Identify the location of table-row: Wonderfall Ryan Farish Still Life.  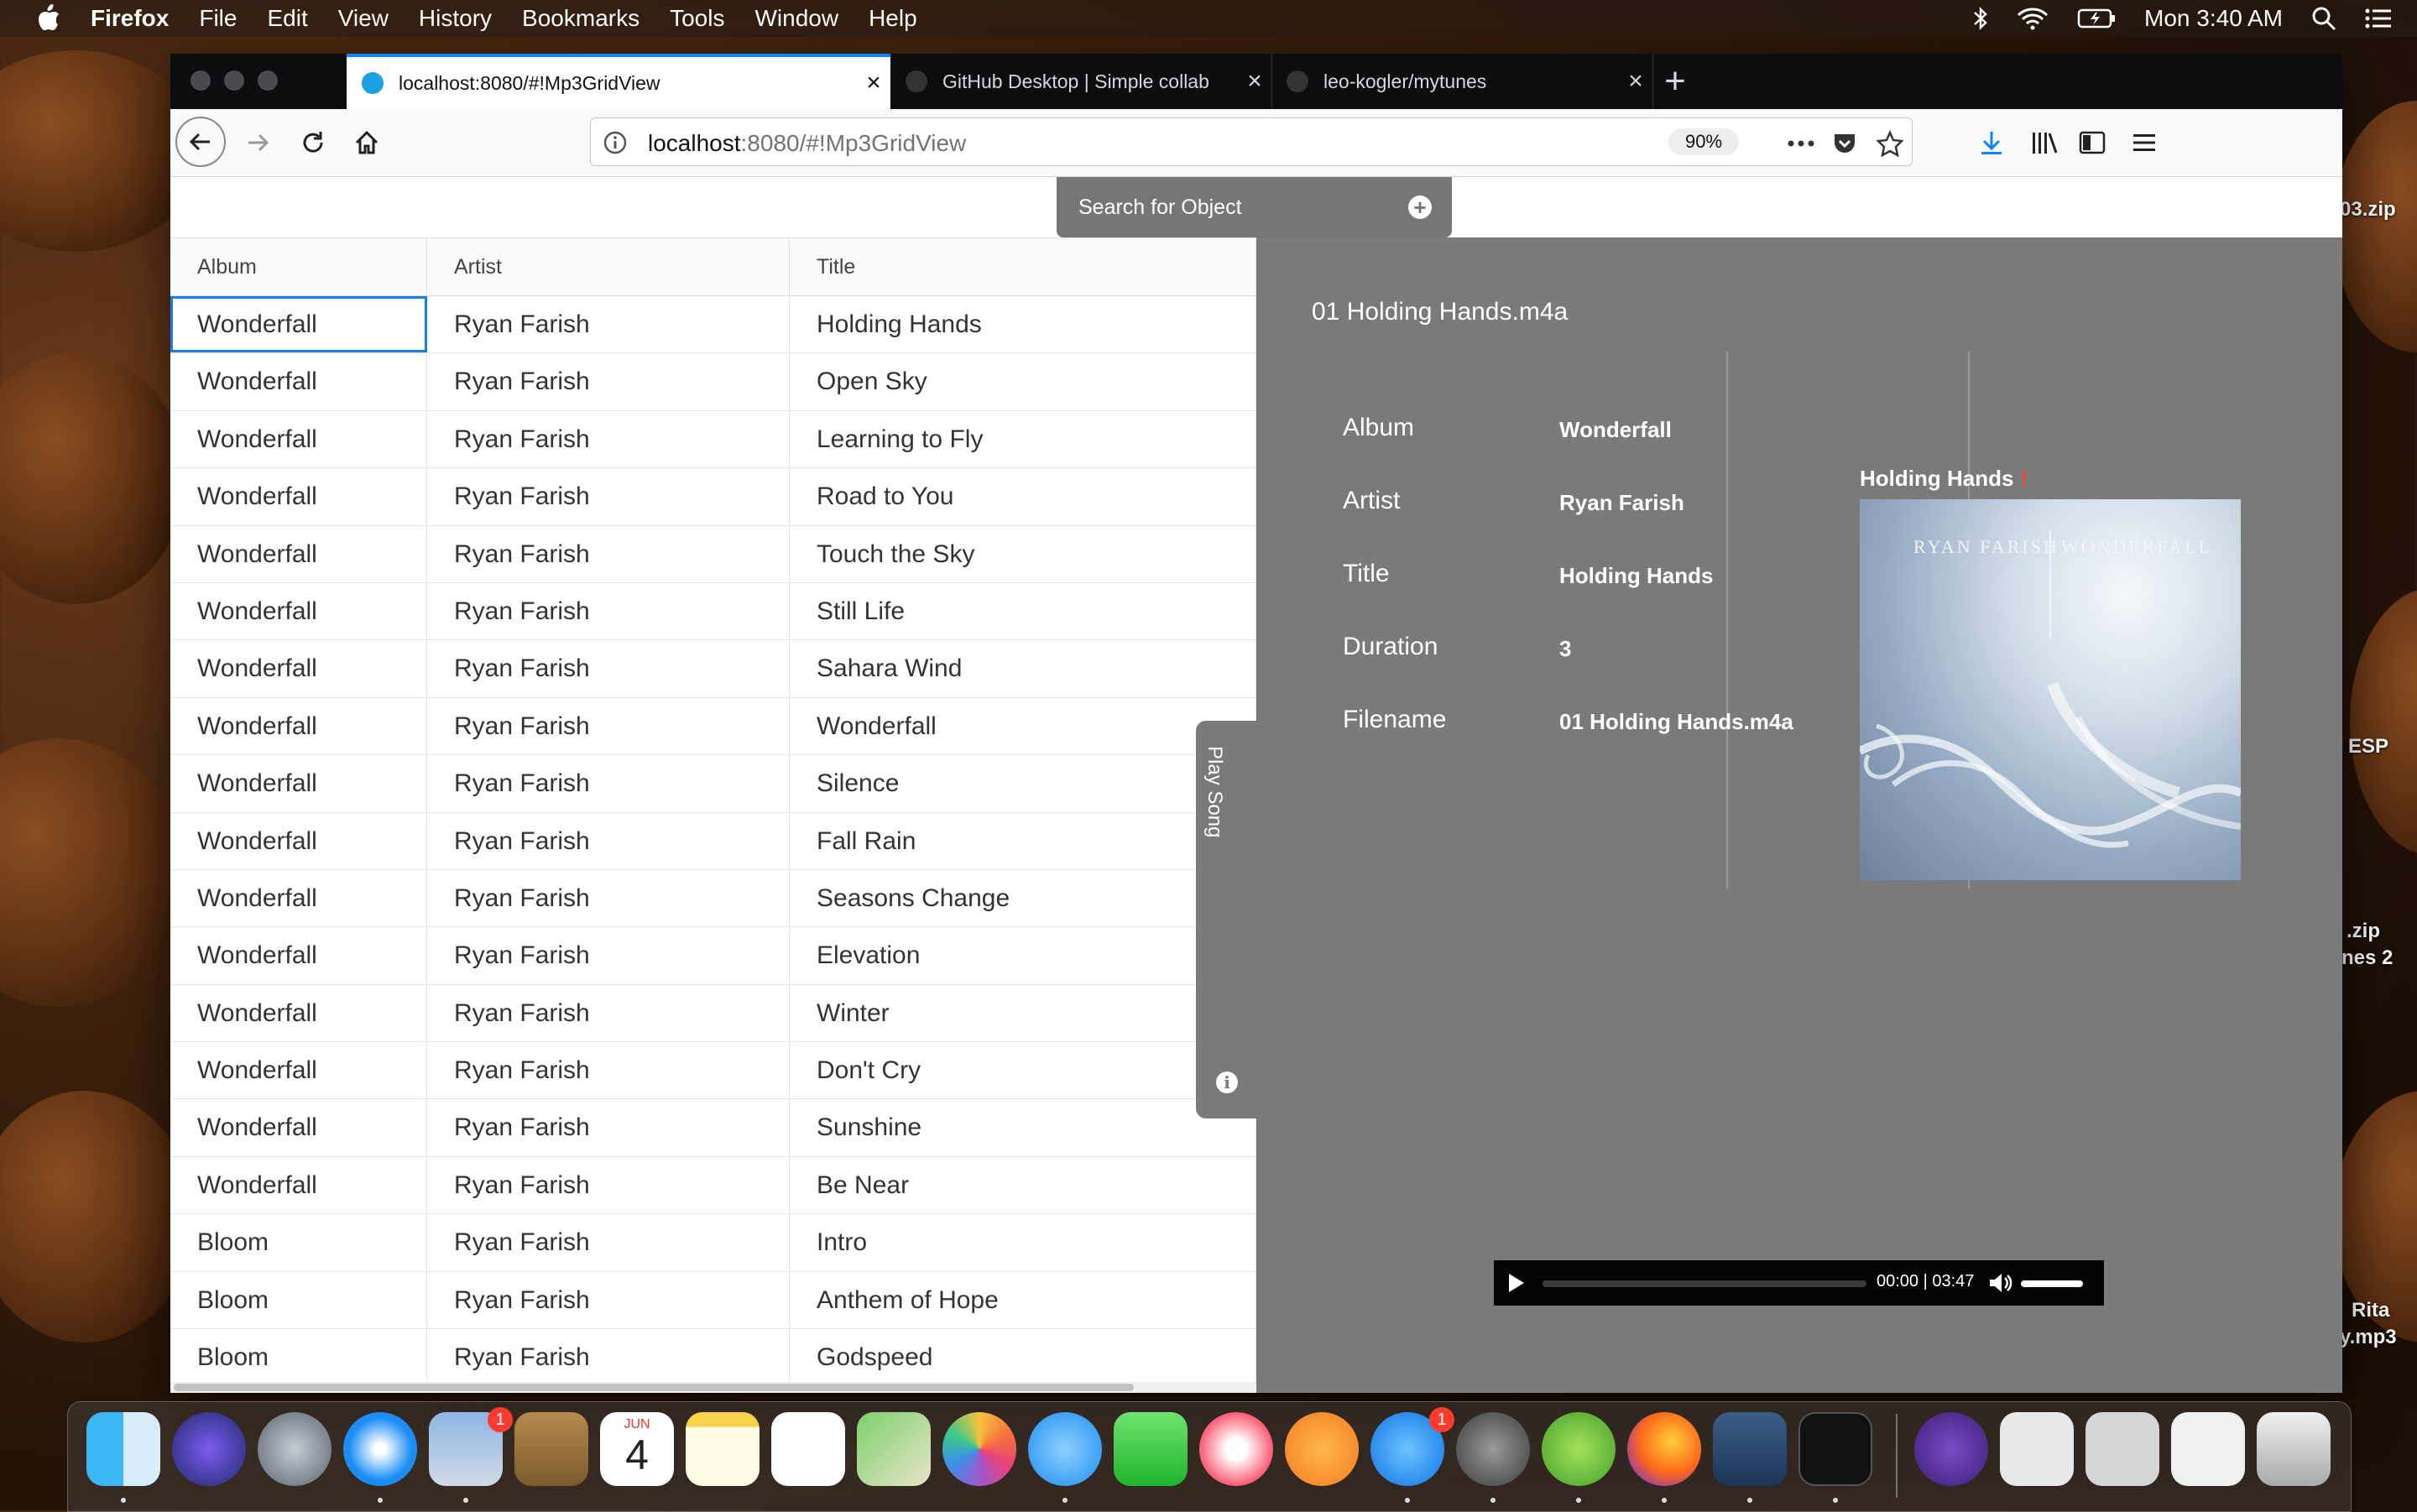
(713, 612).